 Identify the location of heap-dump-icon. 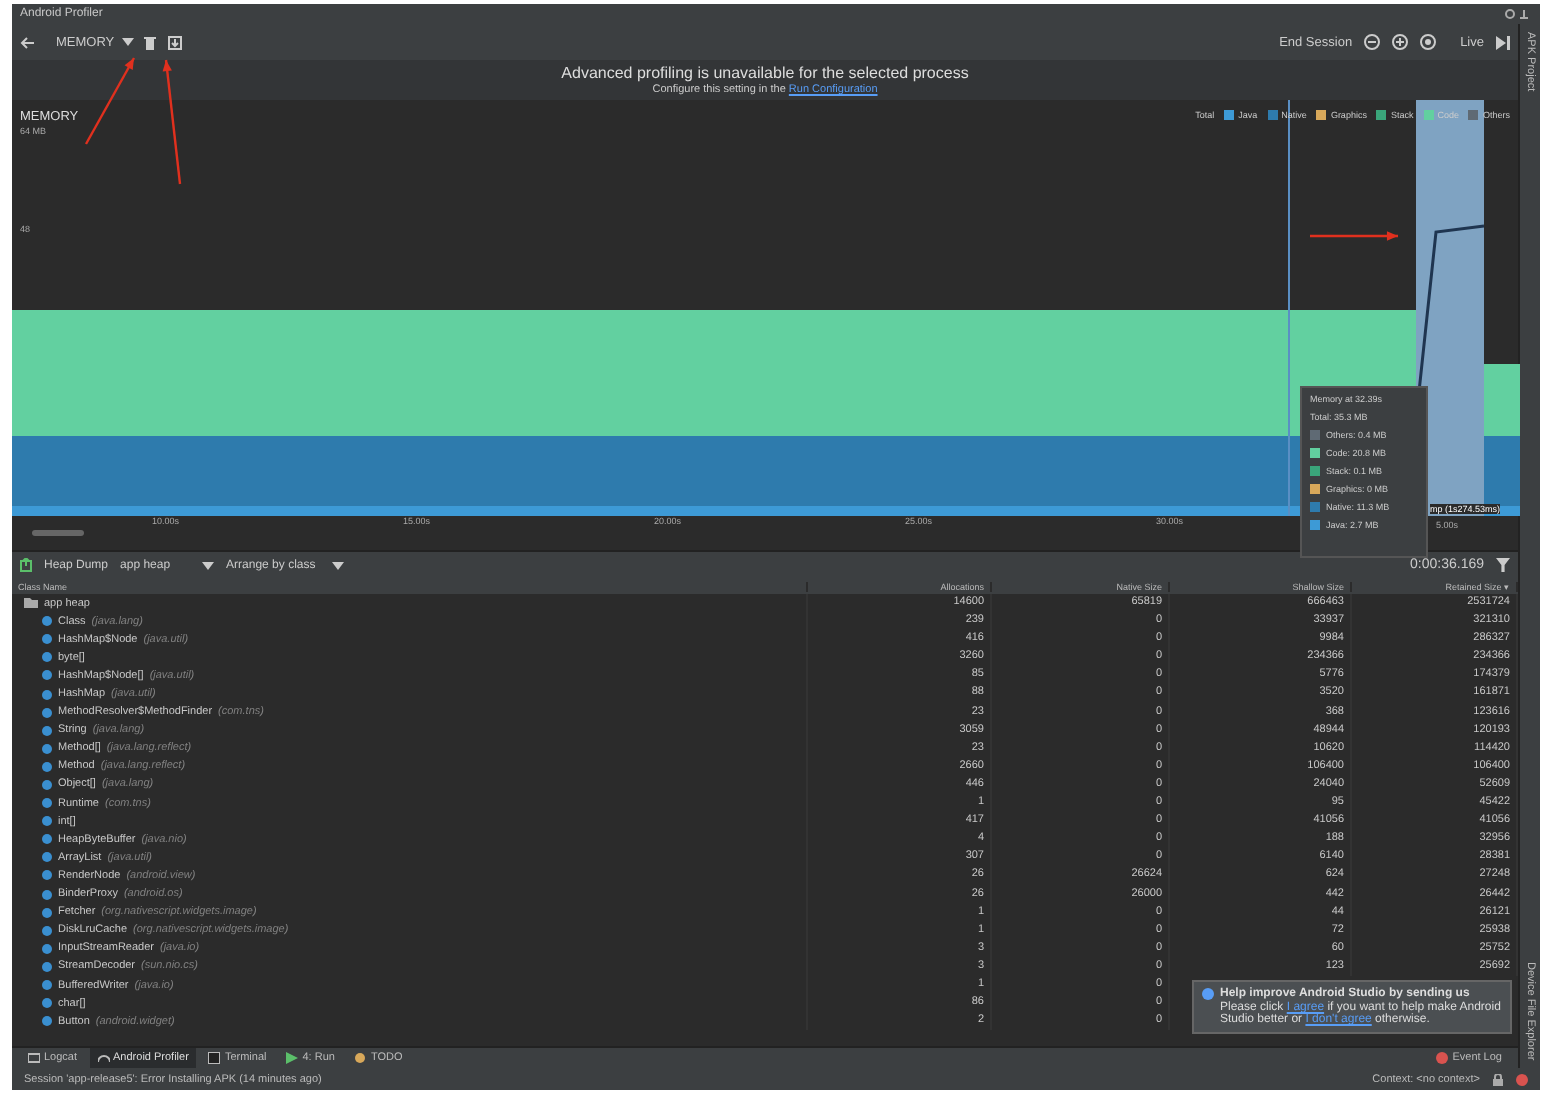
(175, 42).